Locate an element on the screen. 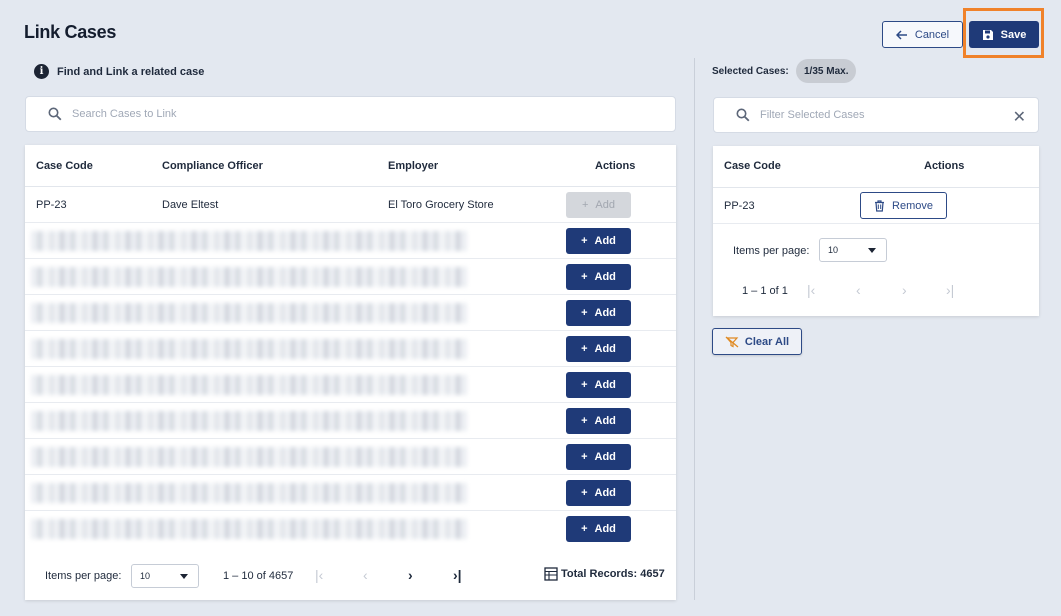 The width and height of the screenshot is (1061, 616). panel-divider is located at coordinates (694, 329).